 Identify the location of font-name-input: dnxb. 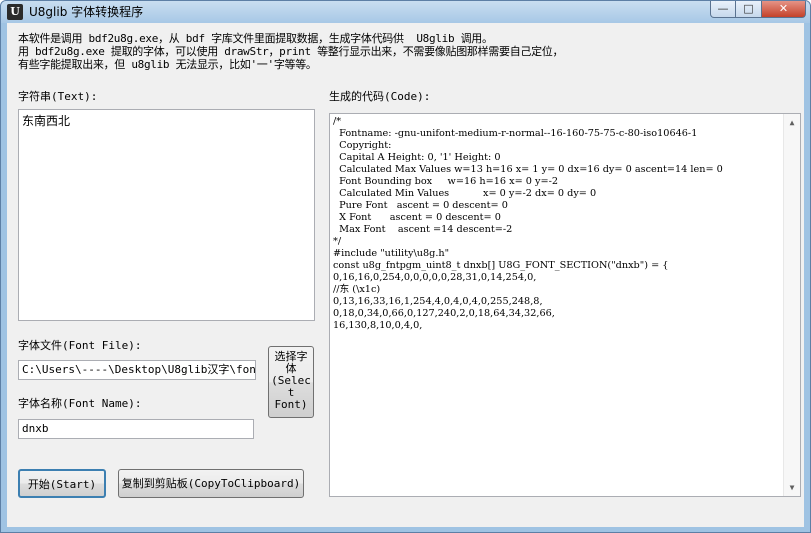
(136, 429).